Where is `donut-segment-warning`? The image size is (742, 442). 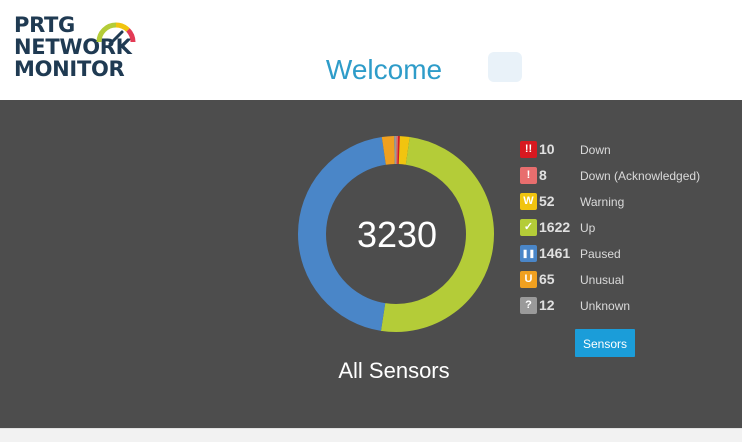 donut-segment-warning is located at coordinates (403, 150).